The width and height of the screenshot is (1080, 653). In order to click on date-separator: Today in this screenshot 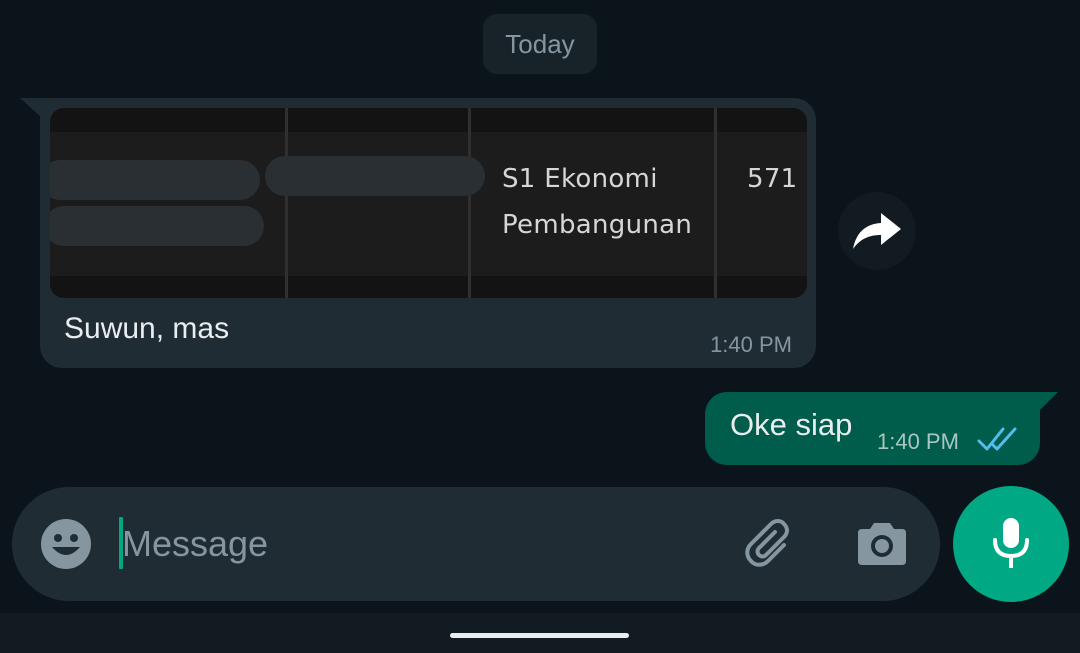, I will do `click(540, 44)`.